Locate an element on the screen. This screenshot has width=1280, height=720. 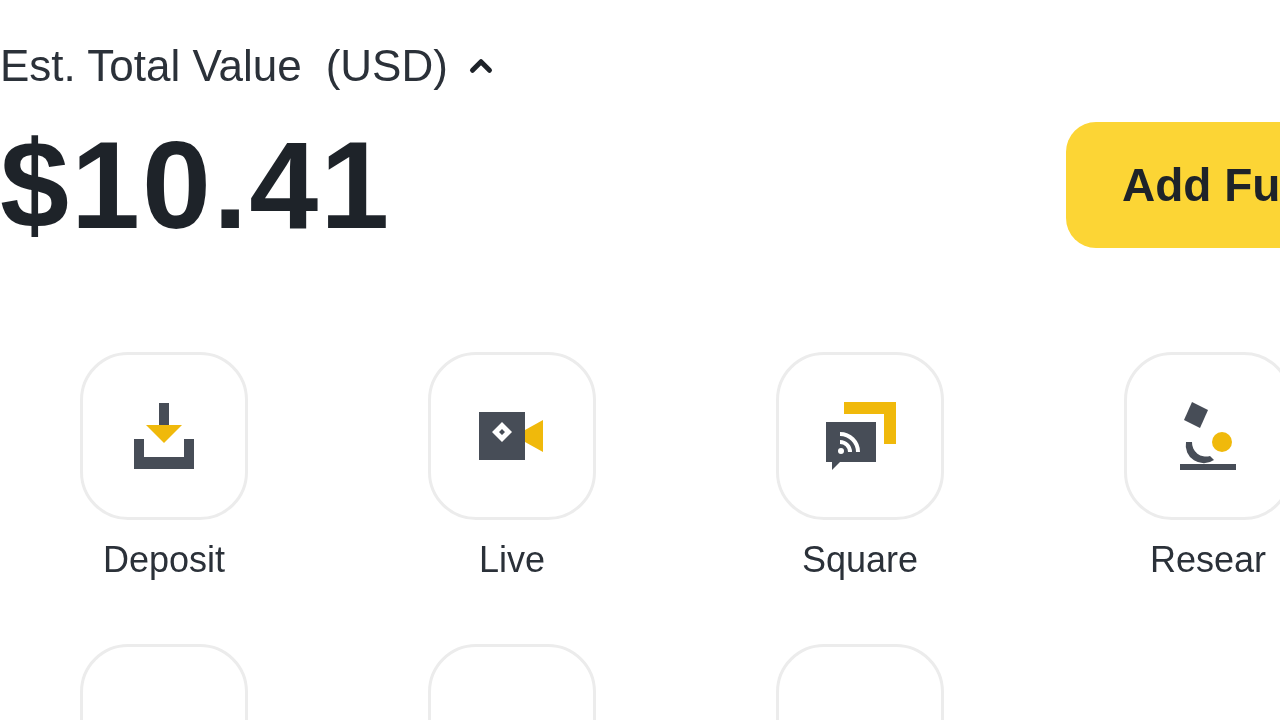
shortcut-label: Resear is located at coordinates (1208, 560).